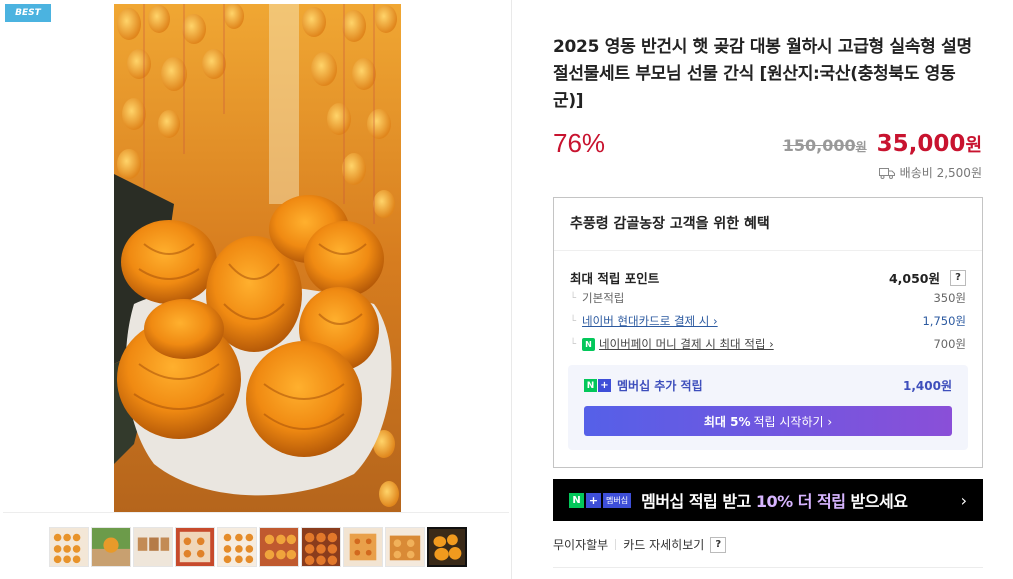  What do you see at coordinates (929, 144) in the screenshot?
I see `sale-price: 35,000원` at bounding box center [929, 144].